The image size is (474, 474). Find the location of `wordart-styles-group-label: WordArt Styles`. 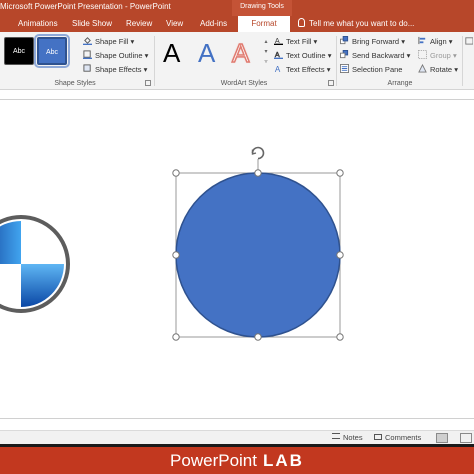

wordart-styles-group-label: WordArt Styles is located at coordinates (244, 83).